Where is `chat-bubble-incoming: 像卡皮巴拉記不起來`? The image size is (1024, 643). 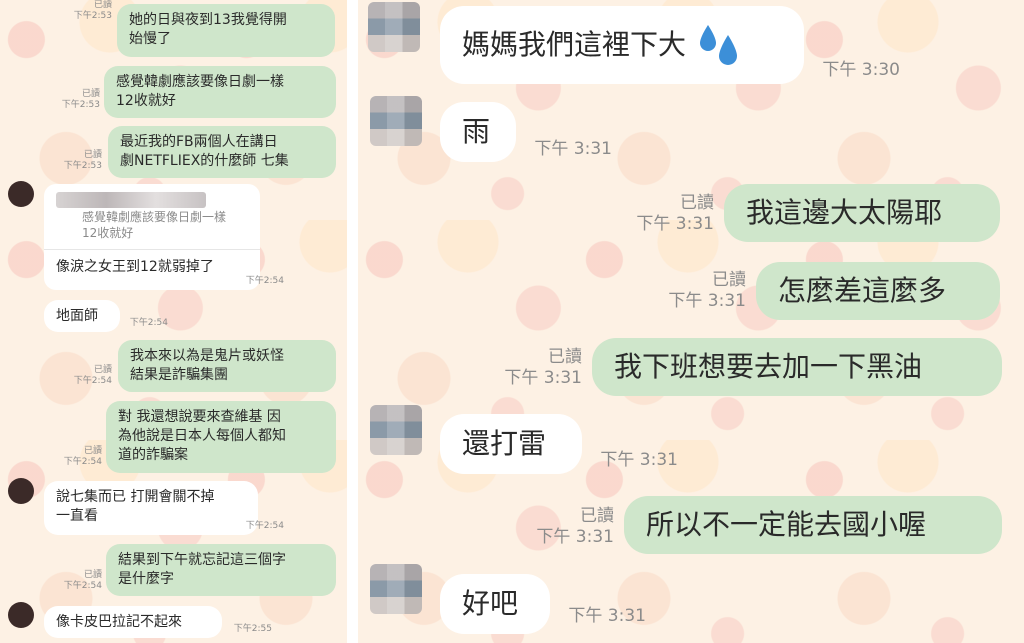
chat-bubble-incoming: 像卡皮巴拉記不起來 is located at coordinates (133, 622).